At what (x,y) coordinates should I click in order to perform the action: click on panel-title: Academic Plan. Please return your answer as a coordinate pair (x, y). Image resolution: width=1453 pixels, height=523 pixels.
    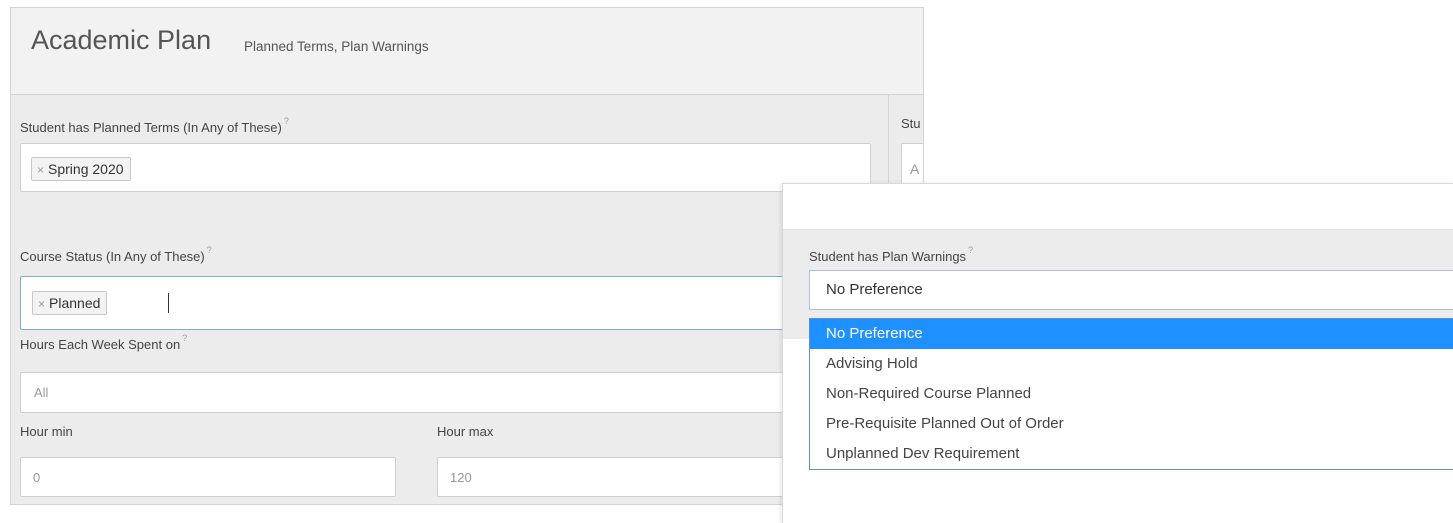
    Looking at the image, I should click on (121, 40).